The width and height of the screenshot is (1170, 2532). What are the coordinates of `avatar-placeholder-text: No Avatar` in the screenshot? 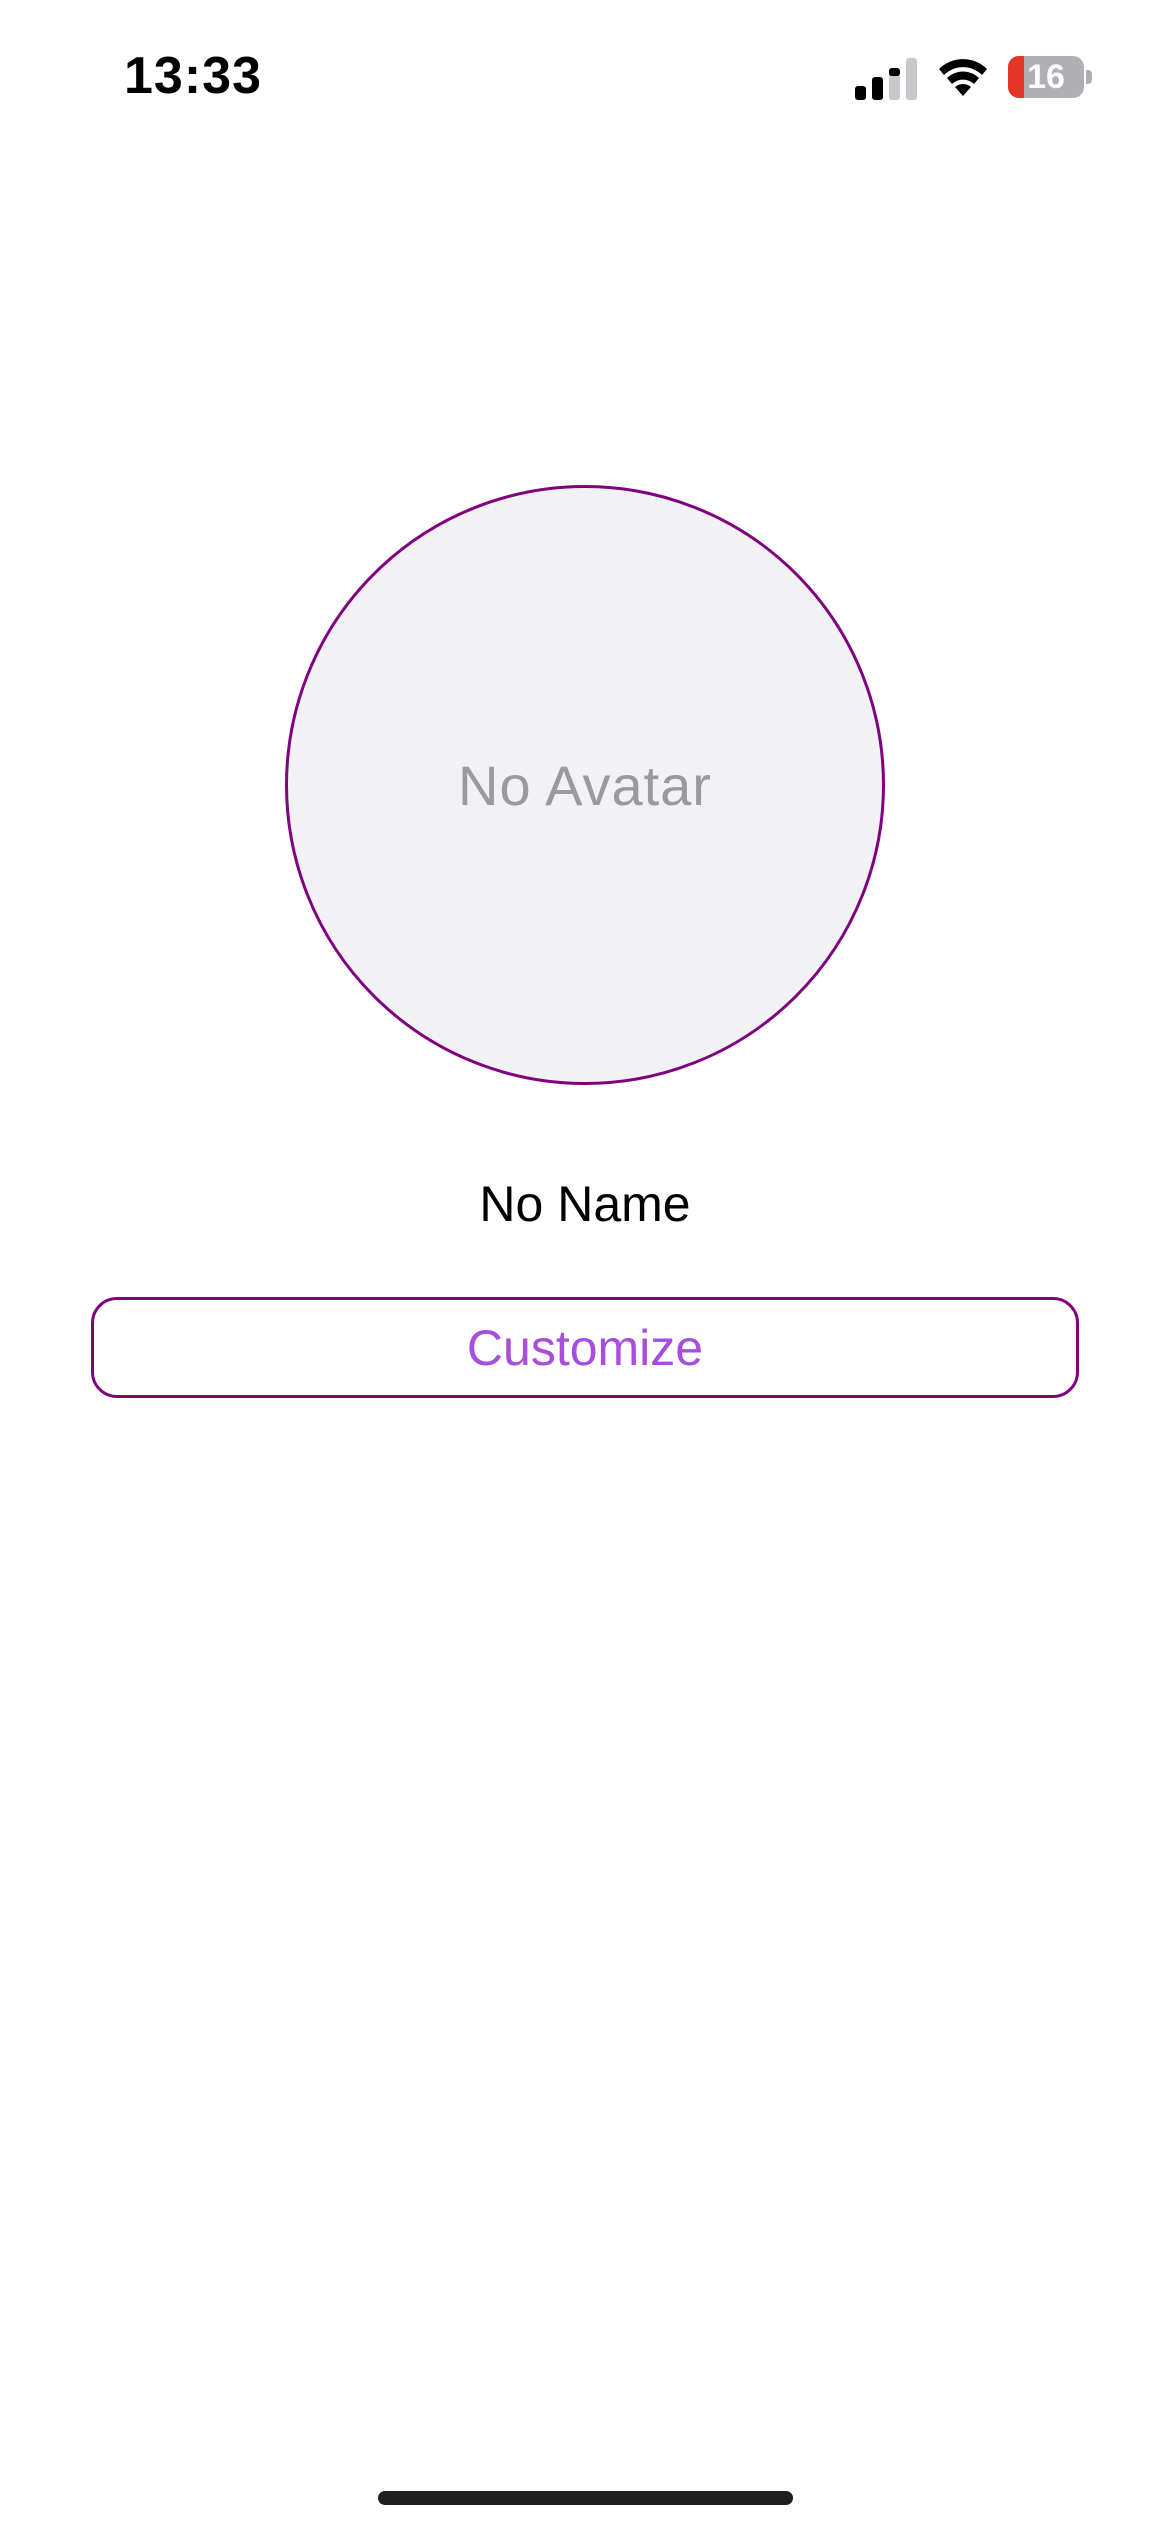 It's located at (585, 785).